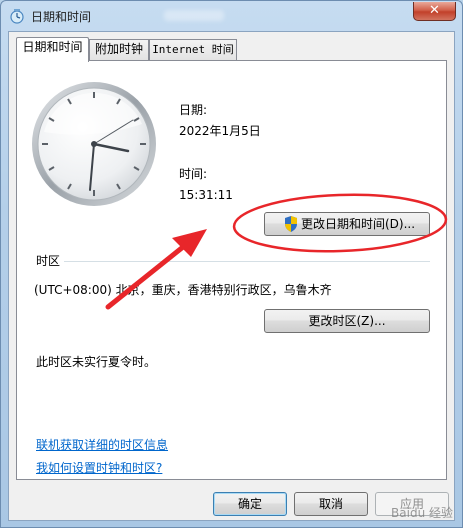 The width and height of the screenshot is (463, 528). I want to click on time-value: 15:31:11, so click(206, 195).